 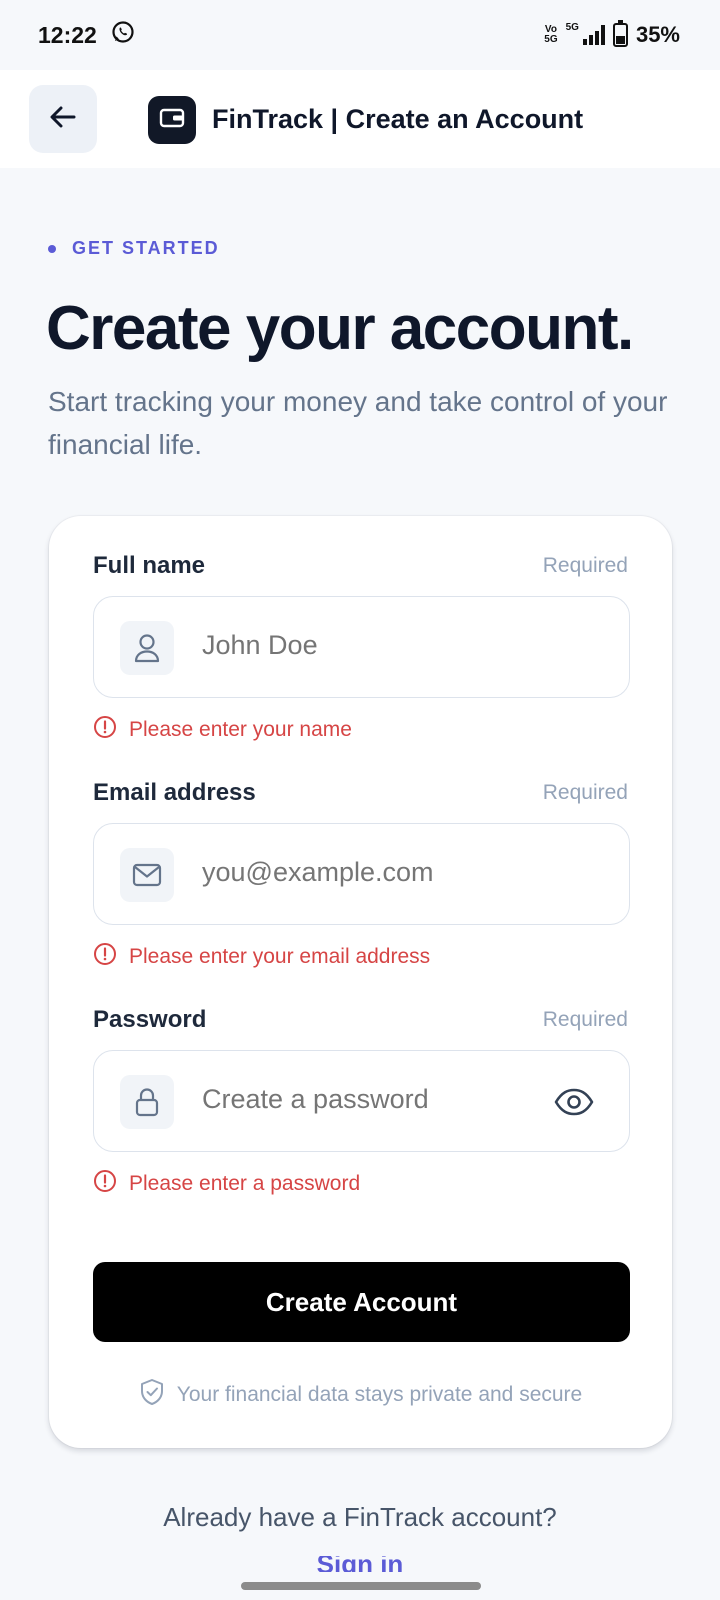 I want to click on password-error: Please enter a password, so click(x=226, y=1184).